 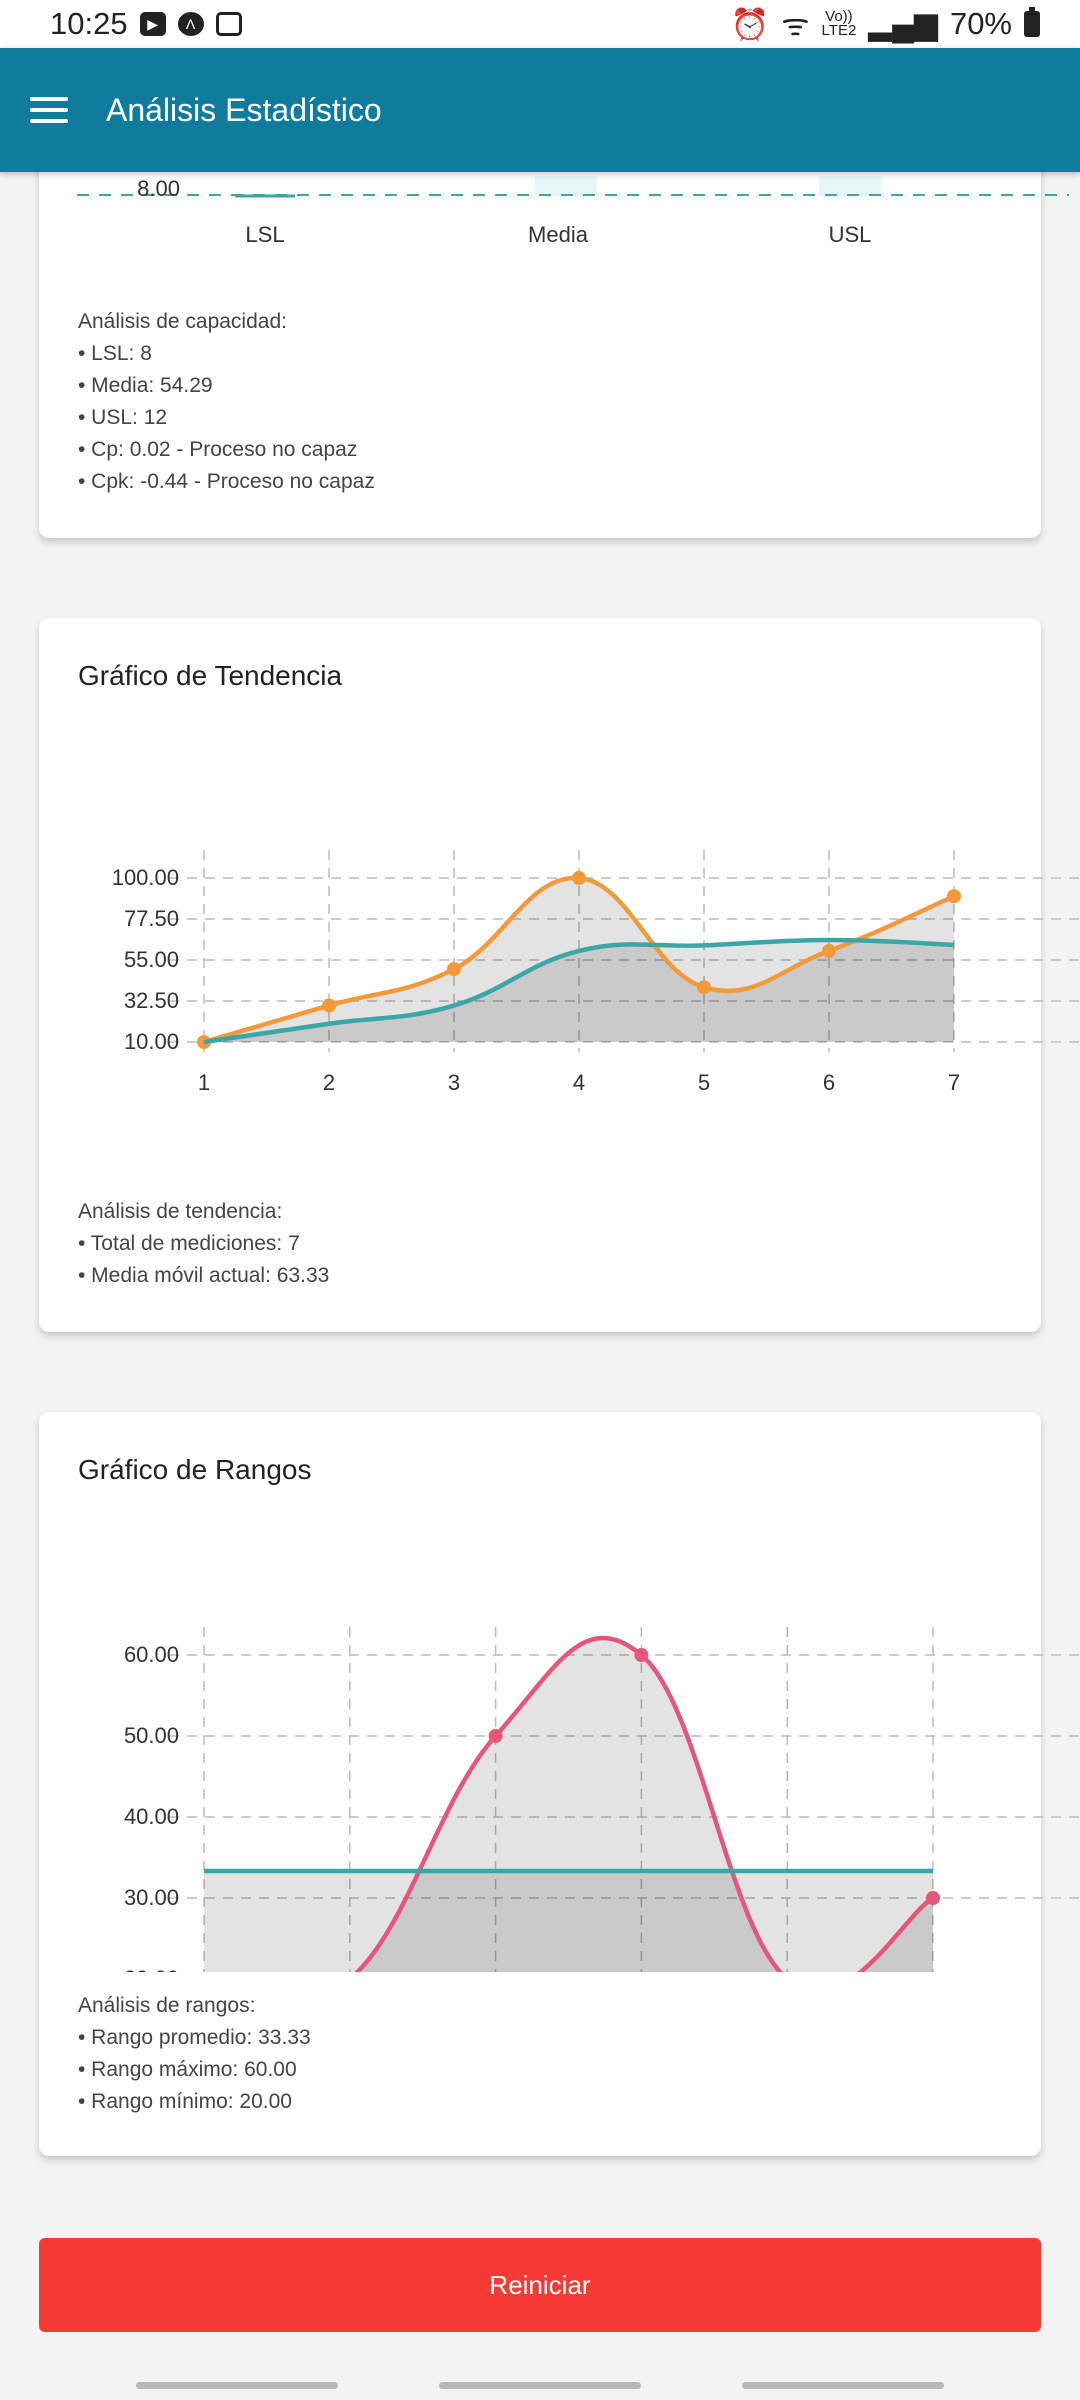 What do you see at coordinates (89, 23) in the screenshot?
I see `status-time: 10:25` at bounding box center [89, 23].